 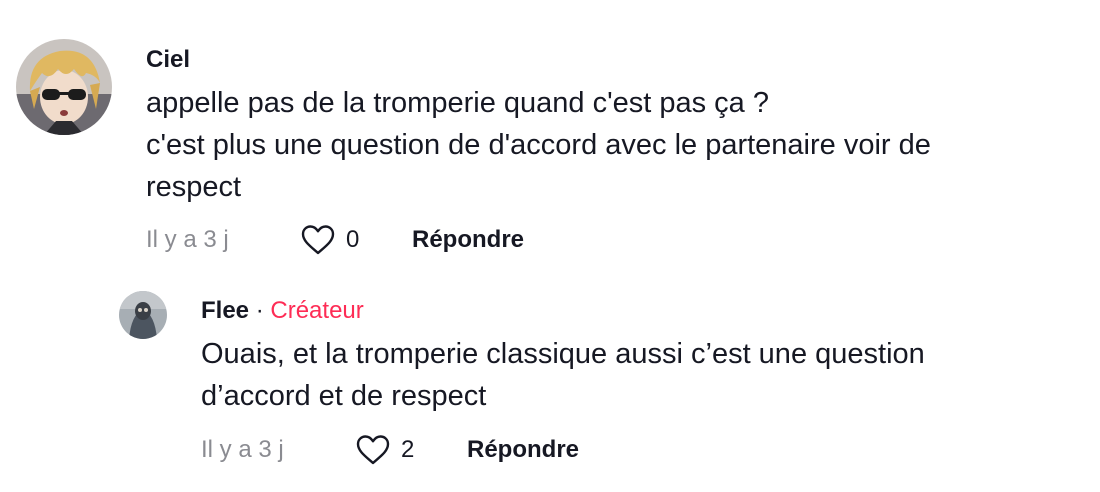 I want to click on reply-actions: Il y a 3 j 2 Répondre, so click(x=390, y=450).